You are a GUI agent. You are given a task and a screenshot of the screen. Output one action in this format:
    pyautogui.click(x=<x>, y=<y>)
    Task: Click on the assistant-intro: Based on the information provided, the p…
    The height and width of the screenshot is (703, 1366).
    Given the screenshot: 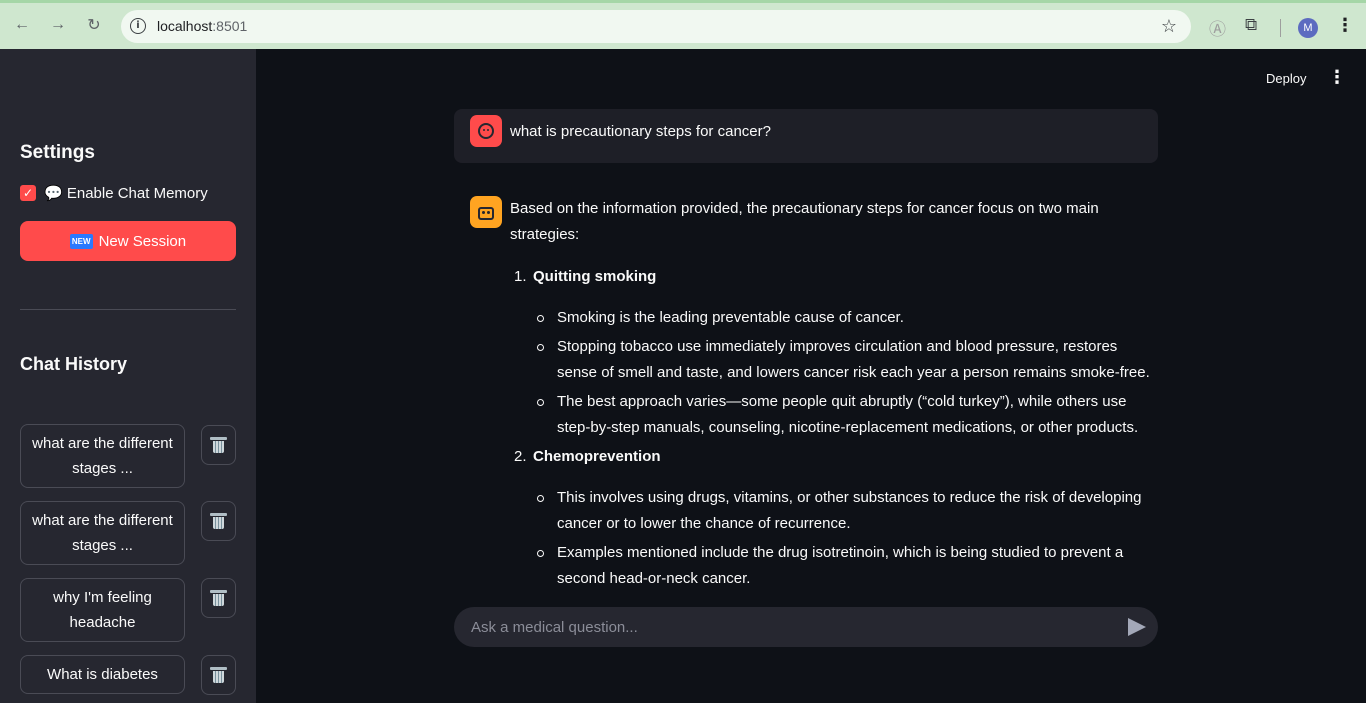 What is the action you would take?
    pyautogui.click(x=804, y=221)
    